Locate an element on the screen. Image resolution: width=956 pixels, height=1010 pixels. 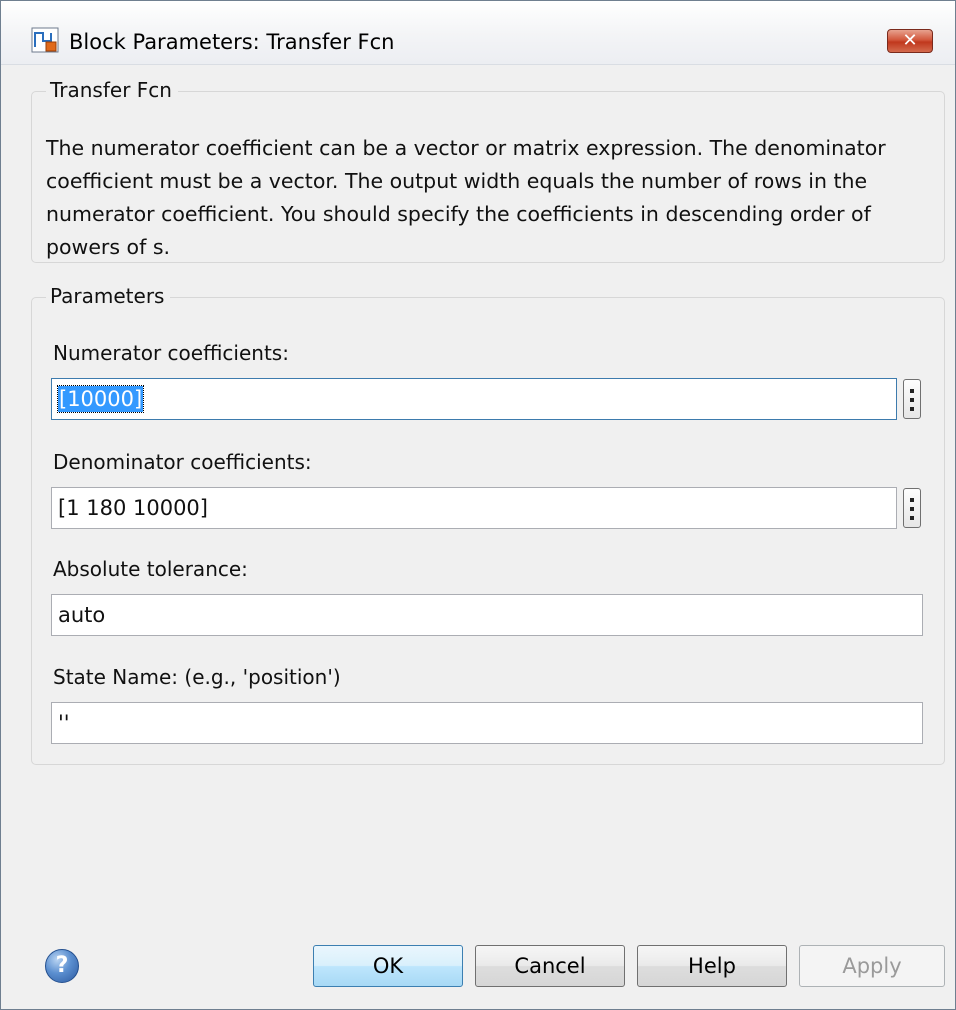
block-group-legend: Transfer Fcn is located at coordinates (112, 90).